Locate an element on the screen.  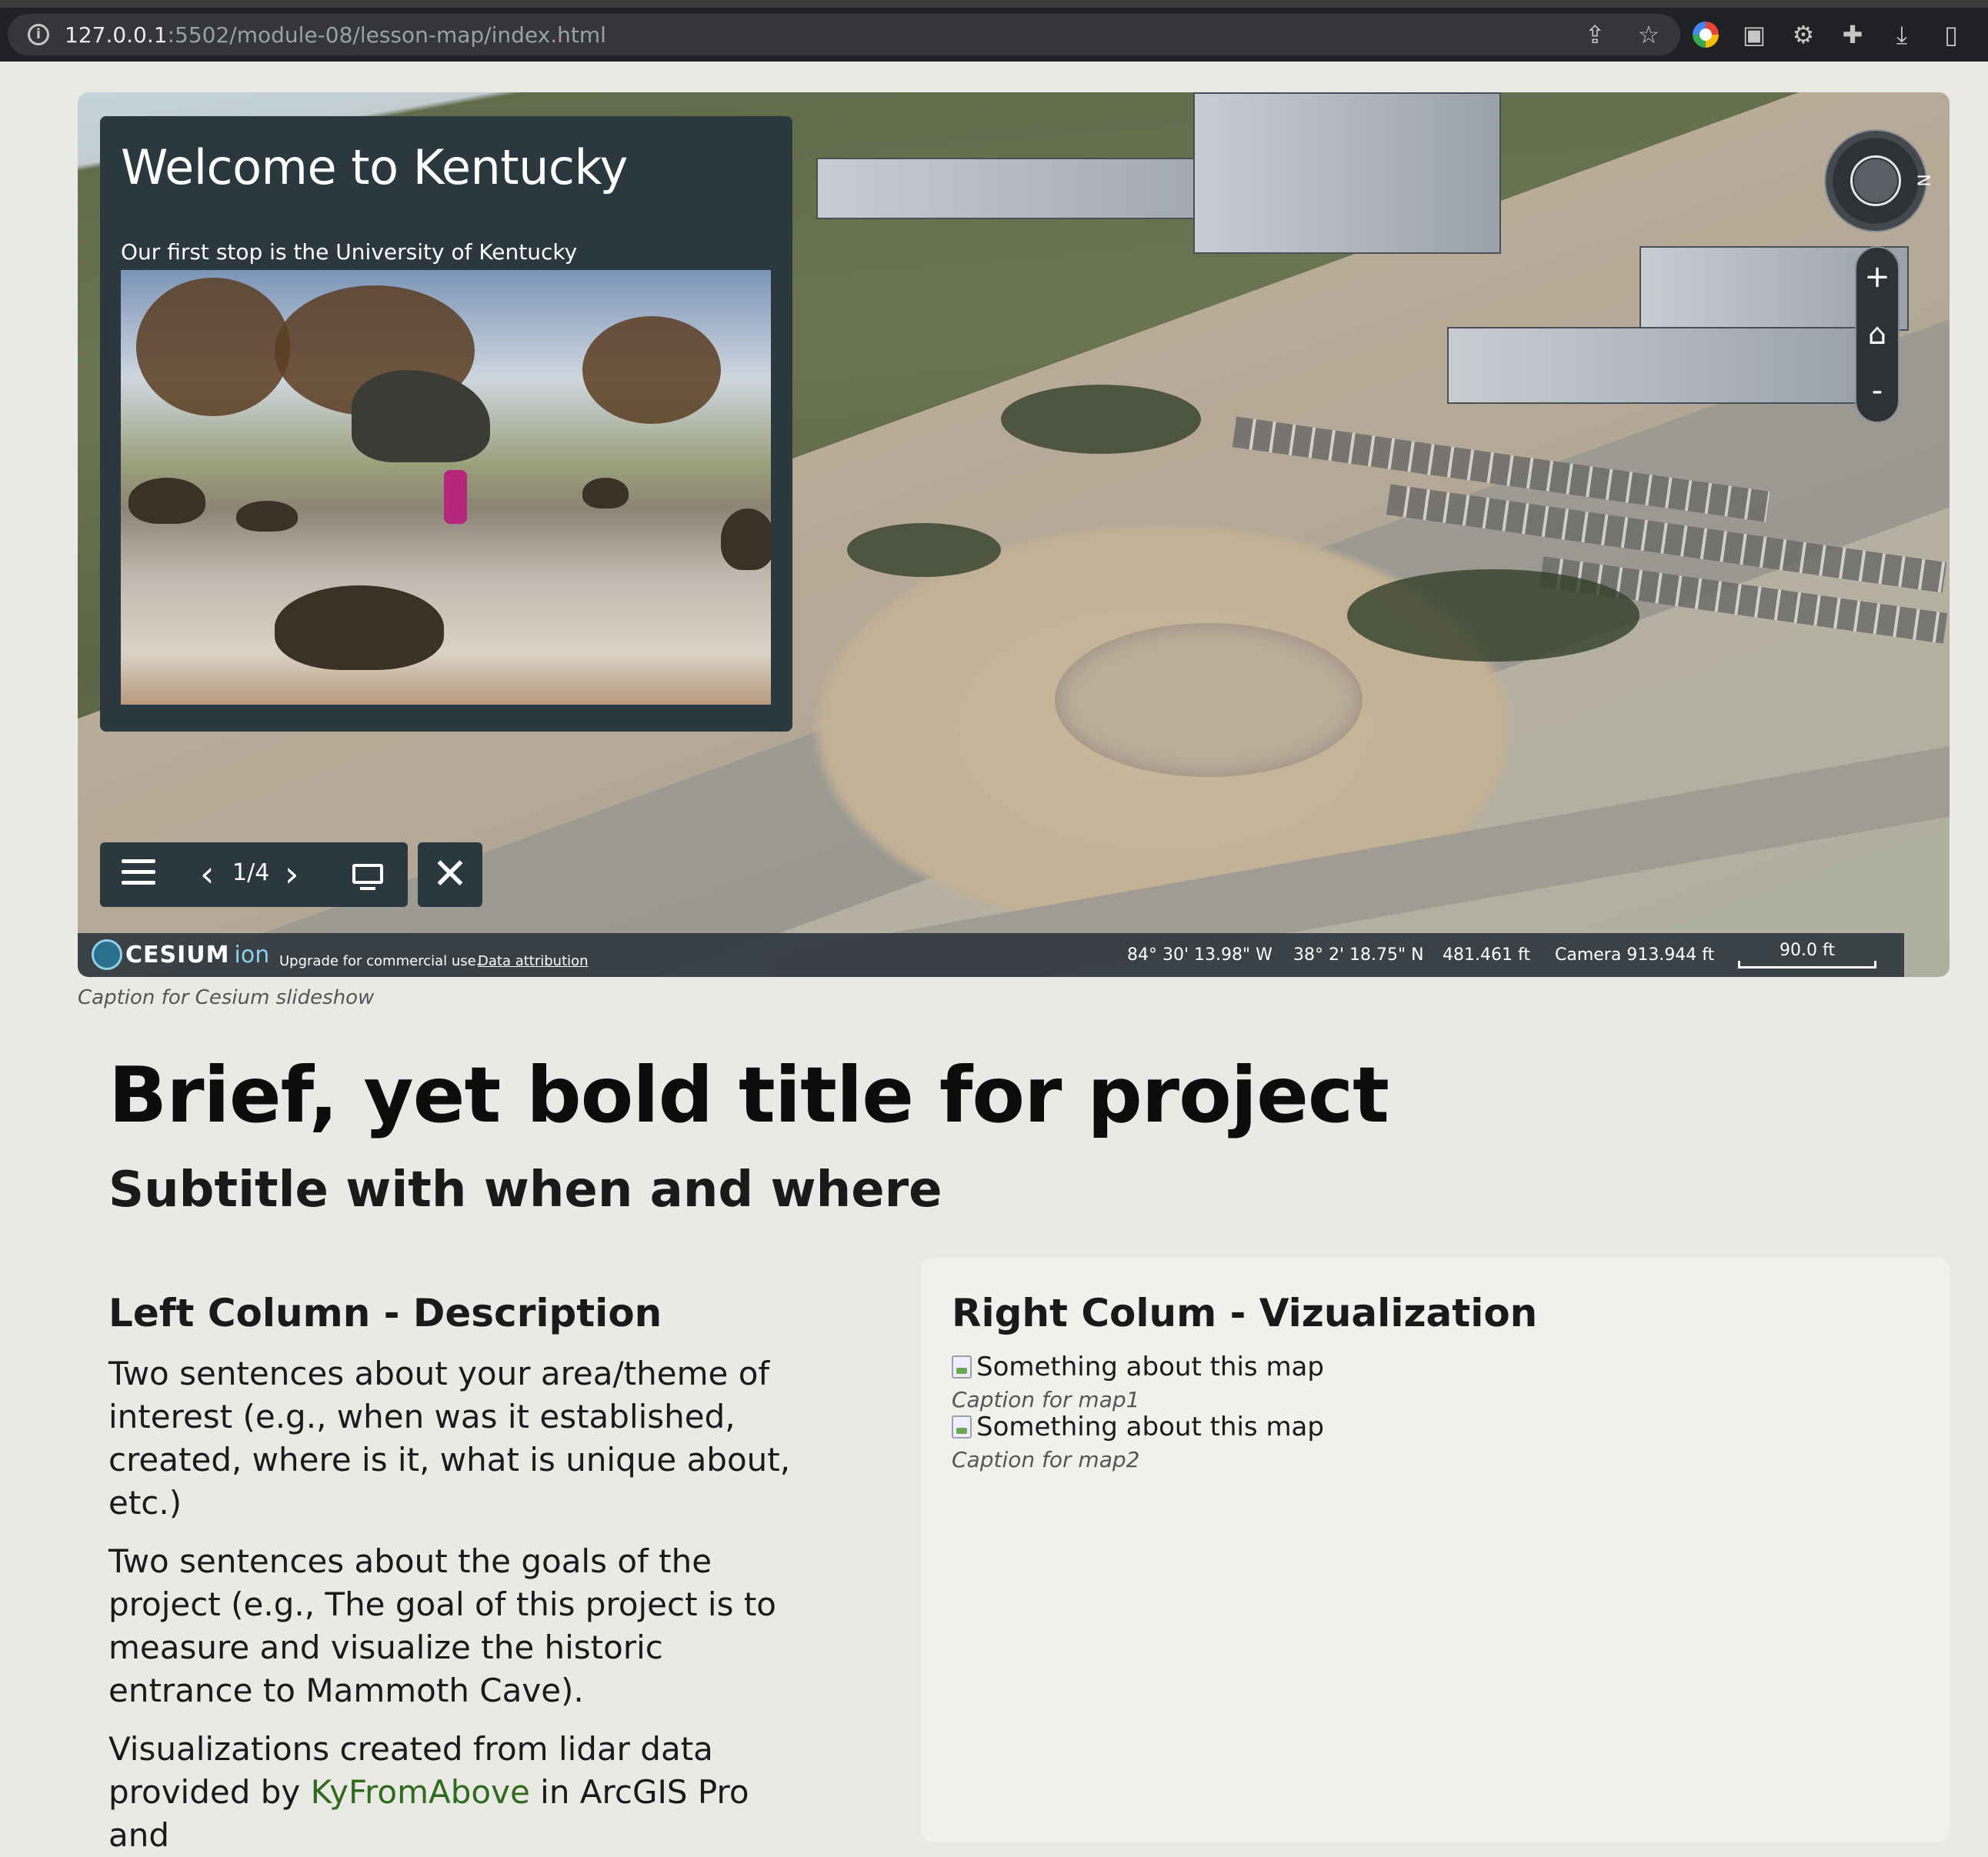
slide-counter: 1/4 is located at coordinates (251, 872).